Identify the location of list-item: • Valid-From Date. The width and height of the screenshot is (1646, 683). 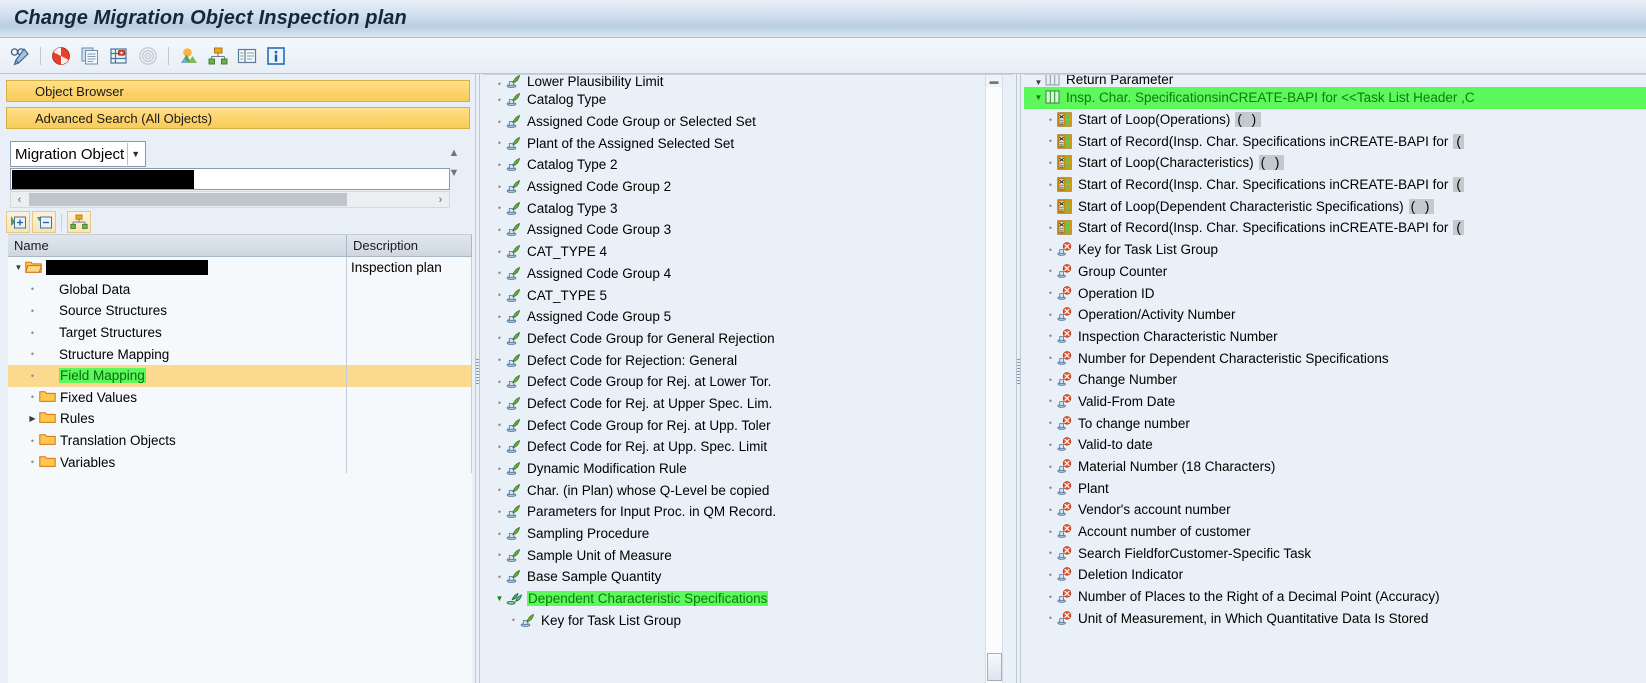
(1335, 402).